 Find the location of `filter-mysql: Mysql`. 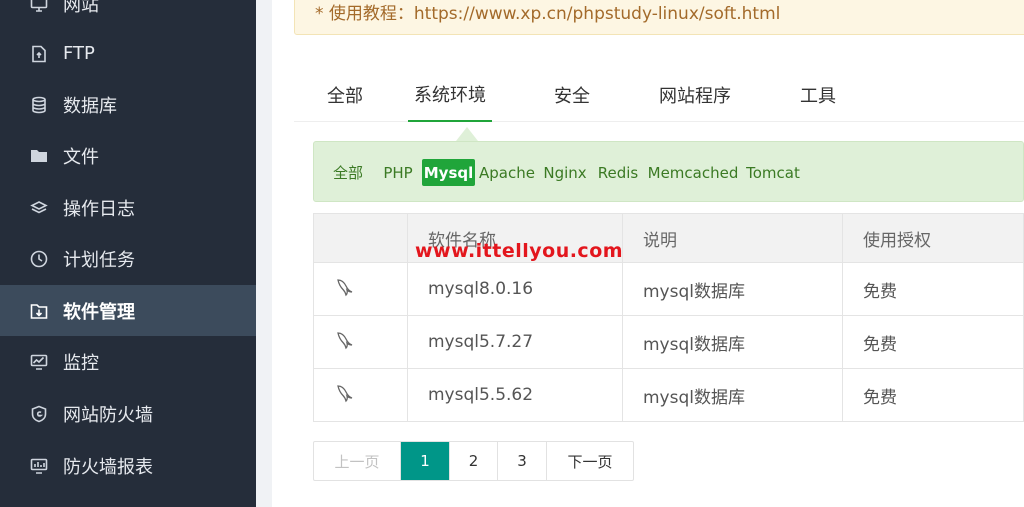

filter-mysql: Mysql is located at coordinates (448, 172).